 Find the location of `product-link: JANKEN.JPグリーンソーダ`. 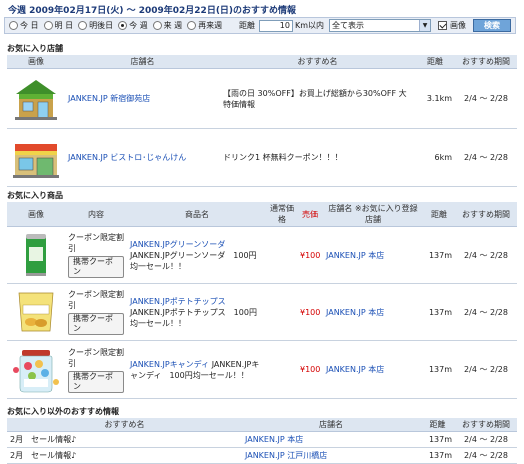

product-link: JANKEN.JPグリーンソーダ is located at coordinates (177, 244).